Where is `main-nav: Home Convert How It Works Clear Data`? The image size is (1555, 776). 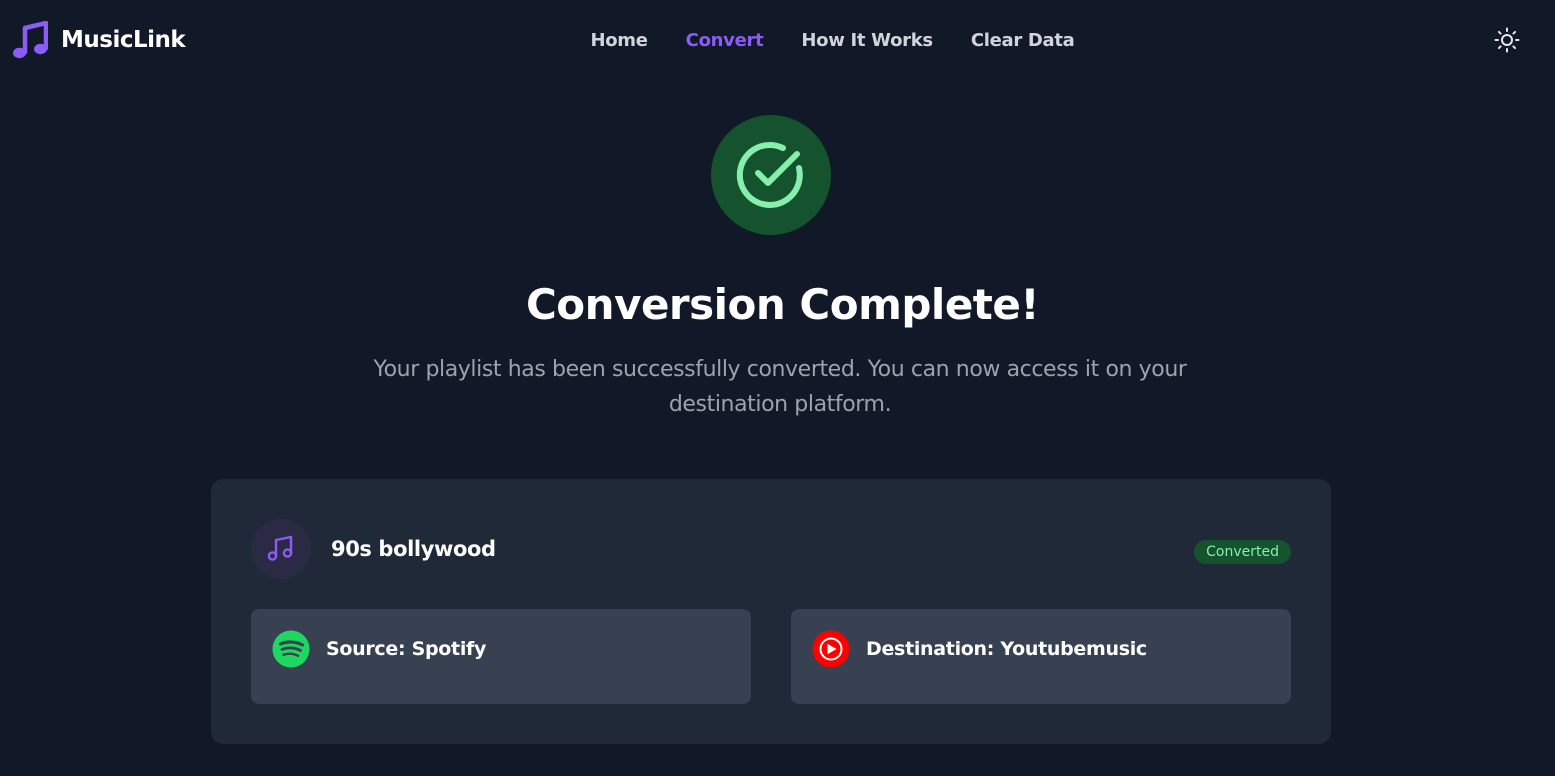 main-nav: Home Convert How It Works Clear Data is located at coordinates (777, 41).